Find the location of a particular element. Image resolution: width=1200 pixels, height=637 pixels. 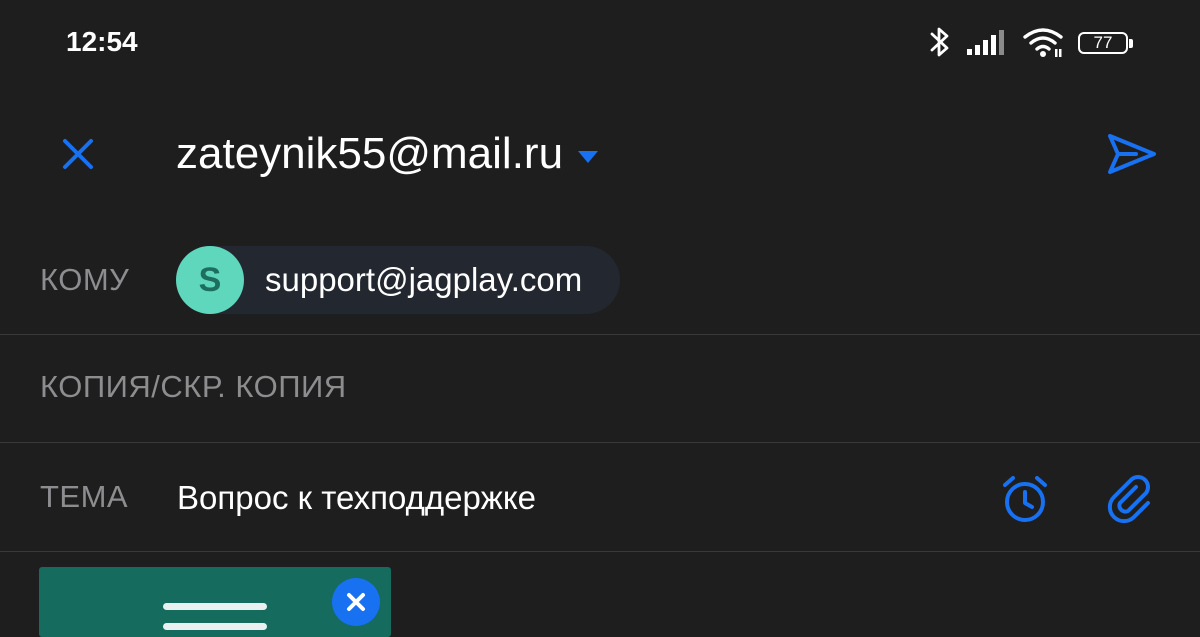

send-icon is located at coordinates (1132, 154).